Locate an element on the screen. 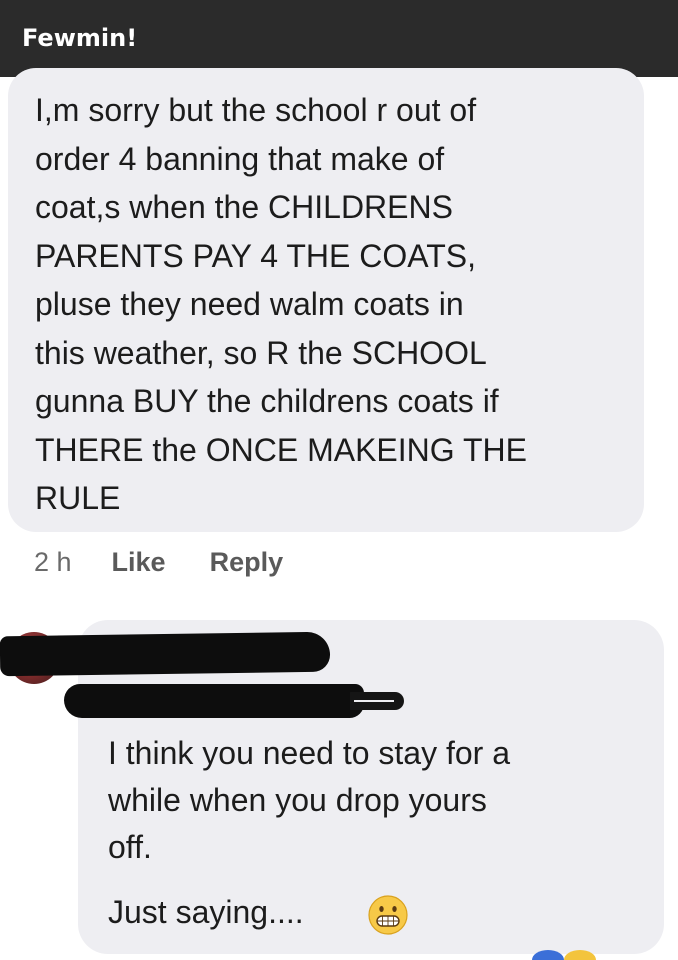  comment-timestamp: 2 h is located at coordinates (53, 561).